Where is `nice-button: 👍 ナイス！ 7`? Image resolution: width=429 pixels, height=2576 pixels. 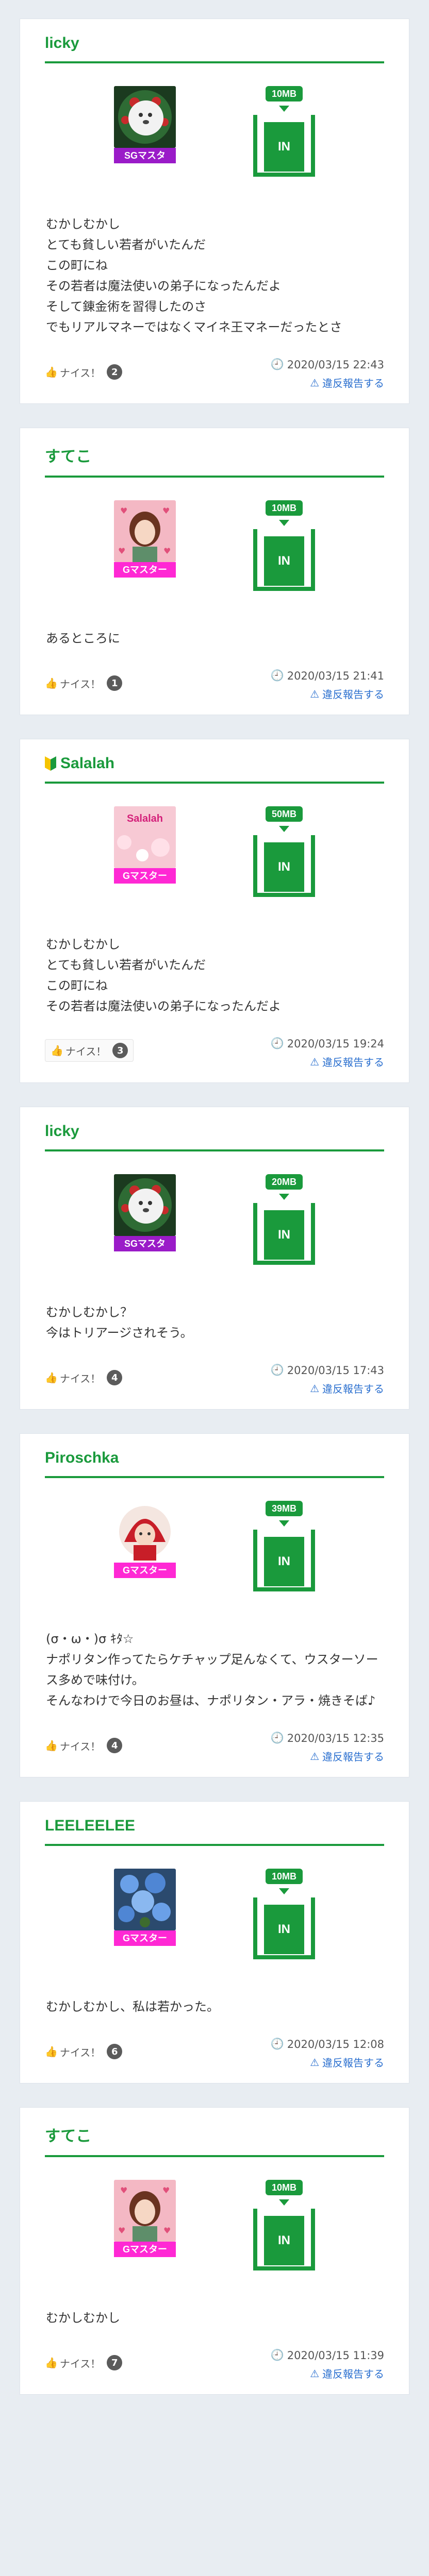 nice-button: 👍 ナイス！ 7 is located at coordinates (84, 2362).